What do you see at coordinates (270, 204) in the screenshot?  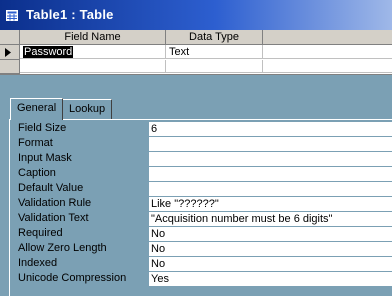 I see `property-value-validation-rule: Like "??????"` at bounding box center [270, 204].